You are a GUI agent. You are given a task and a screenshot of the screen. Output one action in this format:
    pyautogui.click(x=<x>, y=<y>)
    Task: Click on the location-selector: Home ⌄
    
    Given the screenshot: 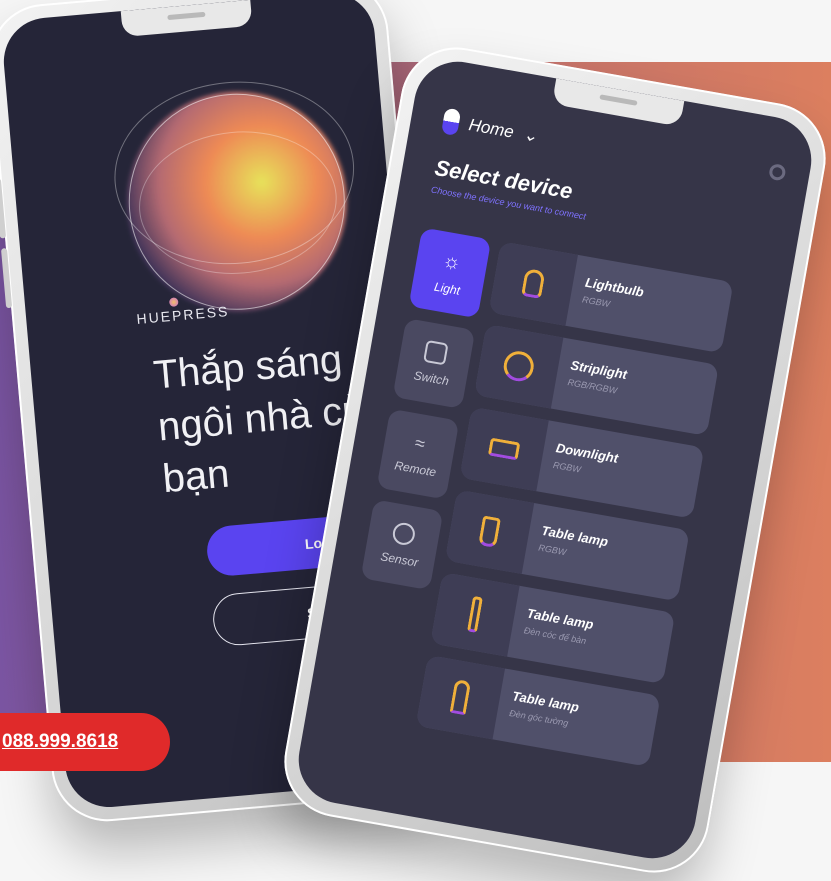 What is the action you would take?
    pyautogui.click(x=490, y=128)
    